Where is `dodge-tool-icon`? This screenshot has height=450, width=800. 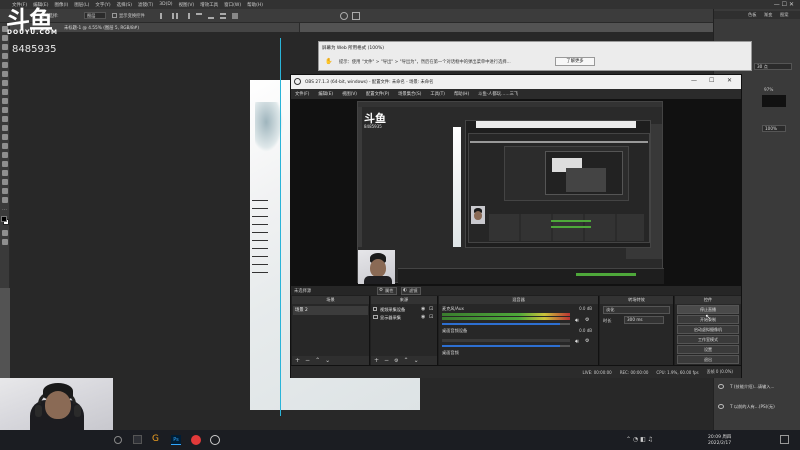 dodge-tool-icon is located at coordinates (5, 146).